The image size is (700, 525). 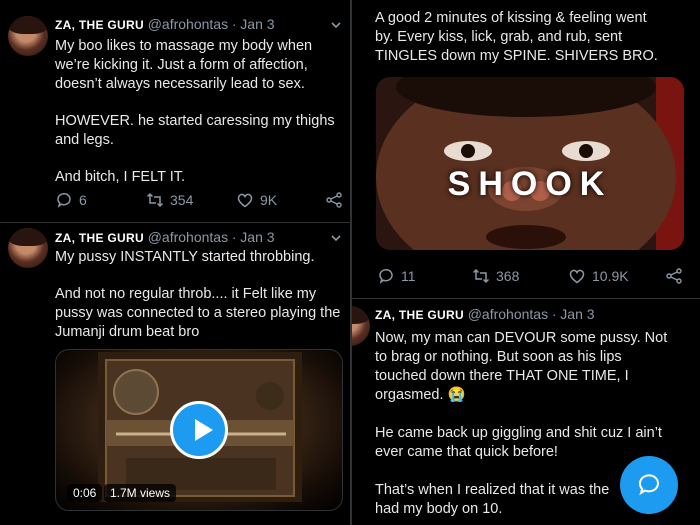 What do you see at coordinates (396, 276) in the screenshot?
I see `reply-button: 11` at bounding box center [396, 276].